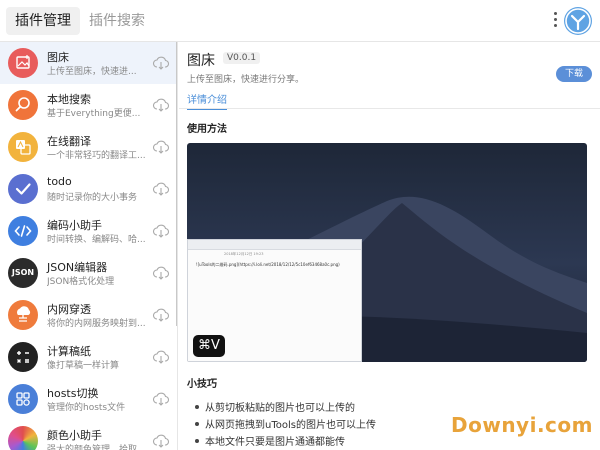 The width and height of the screenshot is (600, 450). I want to click on plugin-title: 颜色小助手, so click(74, 435).